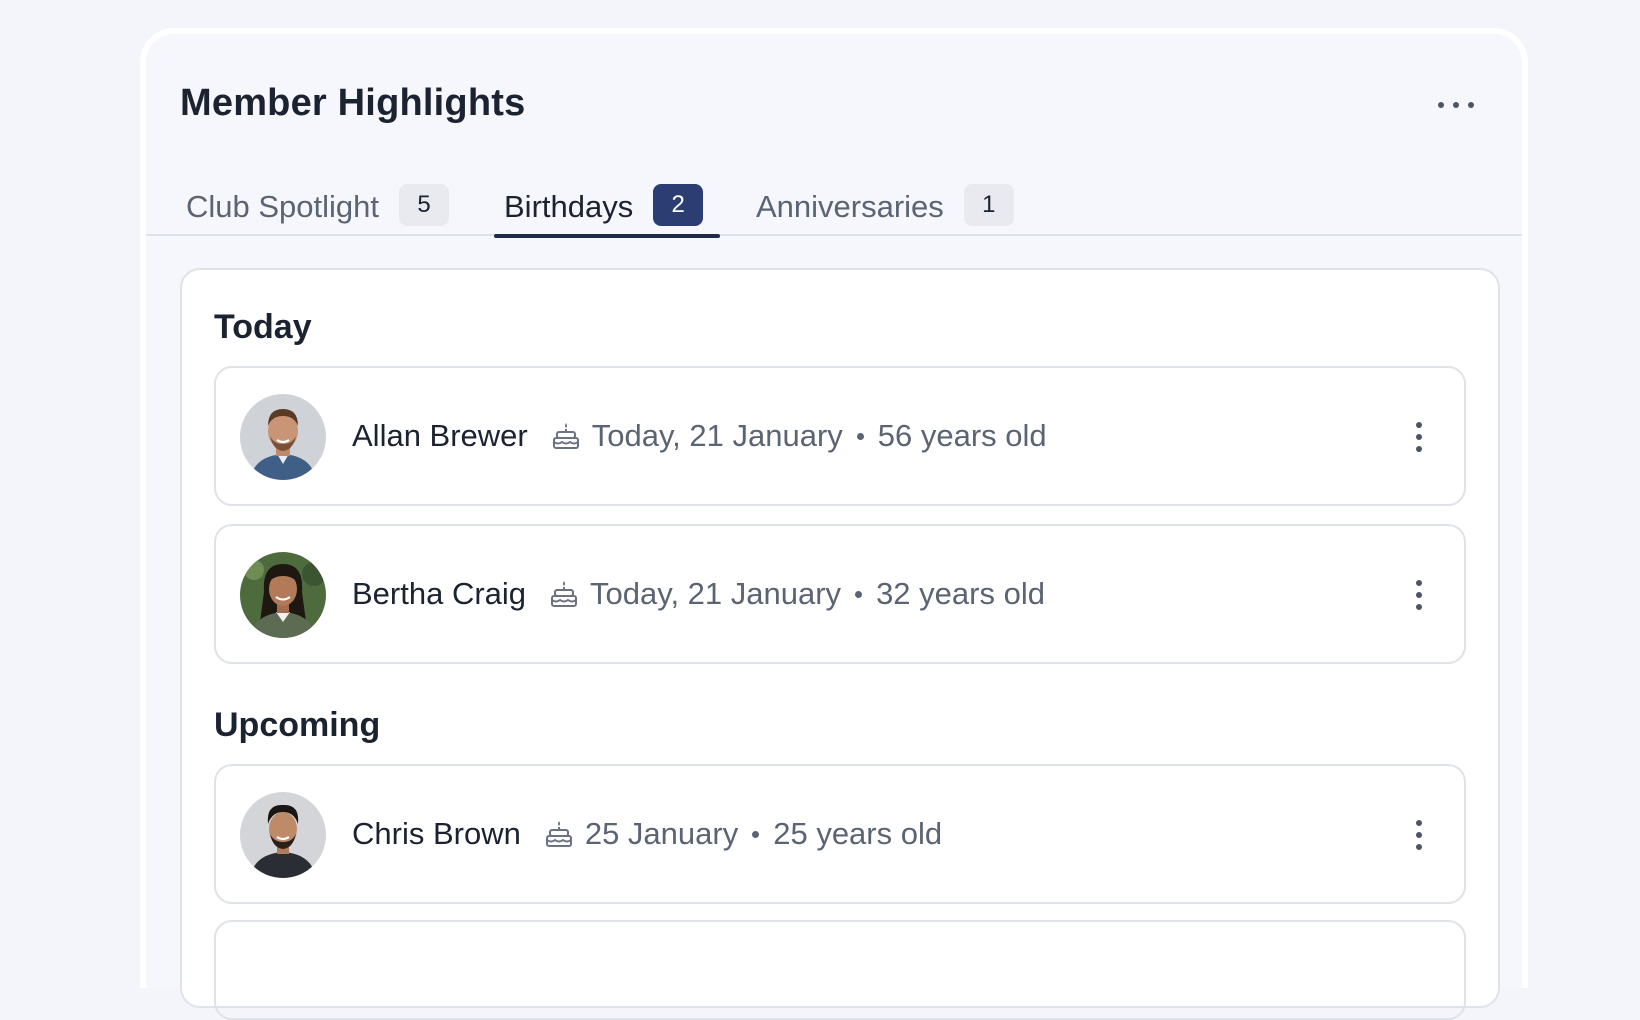 This screenshot has width=1640, height=1020. I want to click on birthday-date: 25 January, so click(661, 833).